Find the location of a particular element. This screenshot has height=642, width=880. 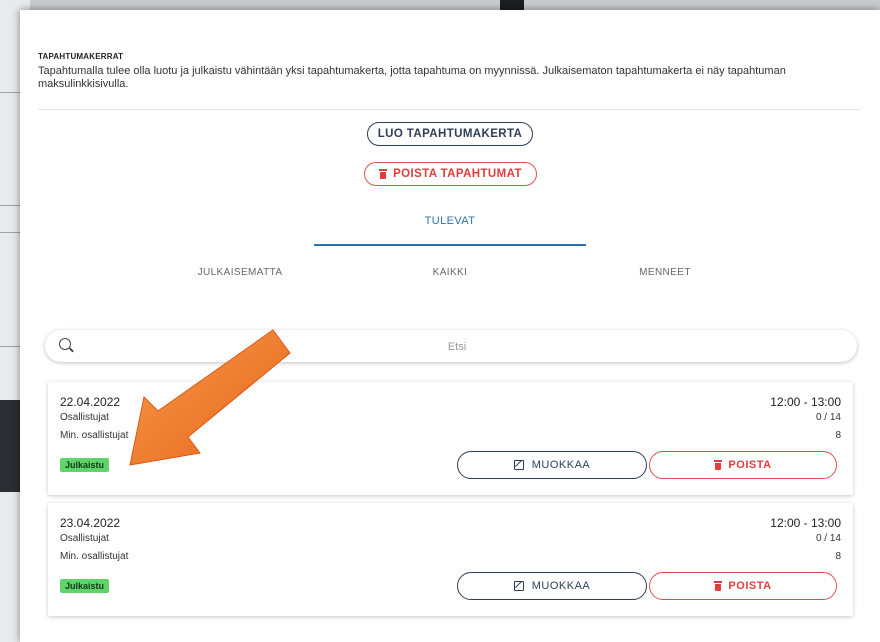

divider is located at coordinates (449, 109).